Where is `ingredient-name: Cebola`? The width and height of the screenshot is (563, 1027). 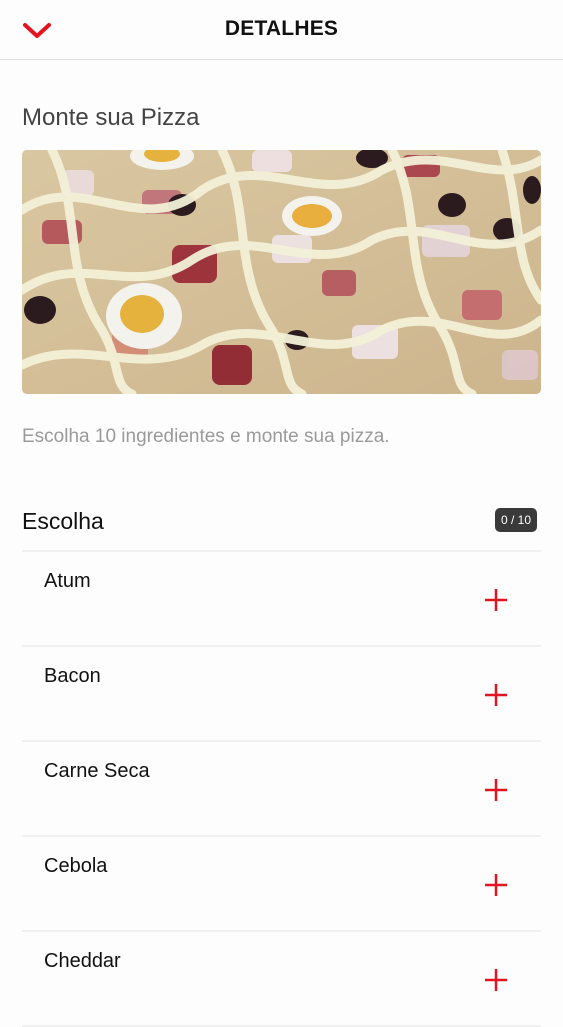 ingredient-name: Cebola is located at coordinates (76, 866).